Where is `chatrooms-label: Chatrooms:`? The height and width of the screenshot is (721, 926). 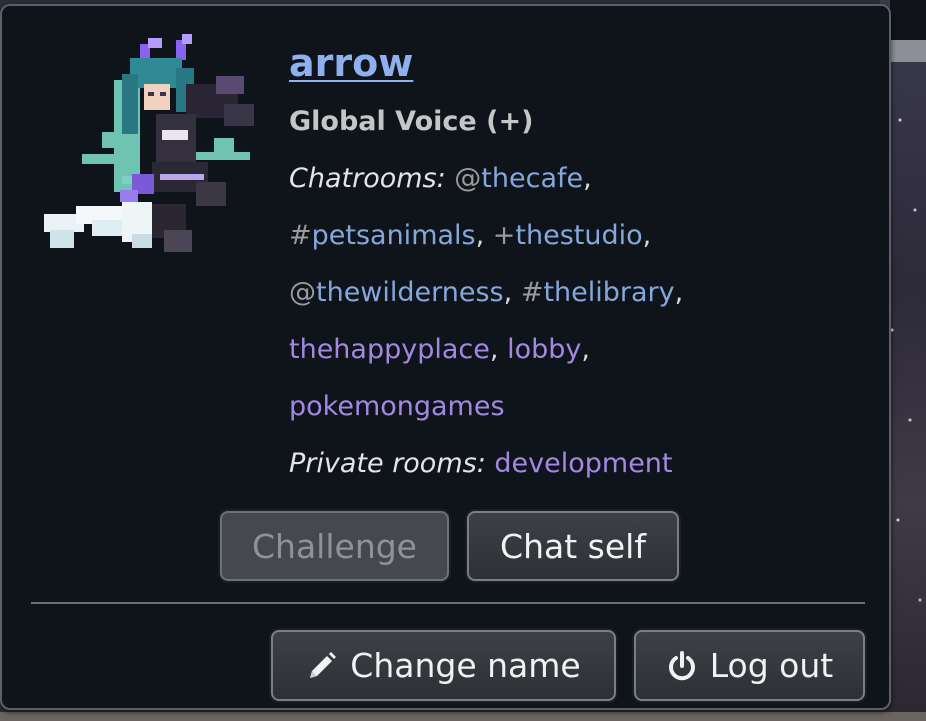
chatrooms-label: Chatrooms: is located at coordinates (367, 178).